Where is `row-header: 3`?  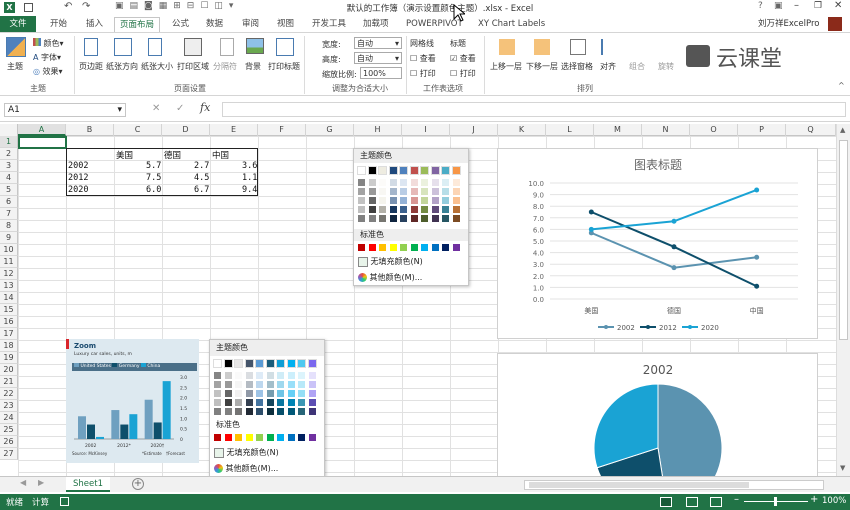 row-header: 3 is located at coordinates (9, 166).